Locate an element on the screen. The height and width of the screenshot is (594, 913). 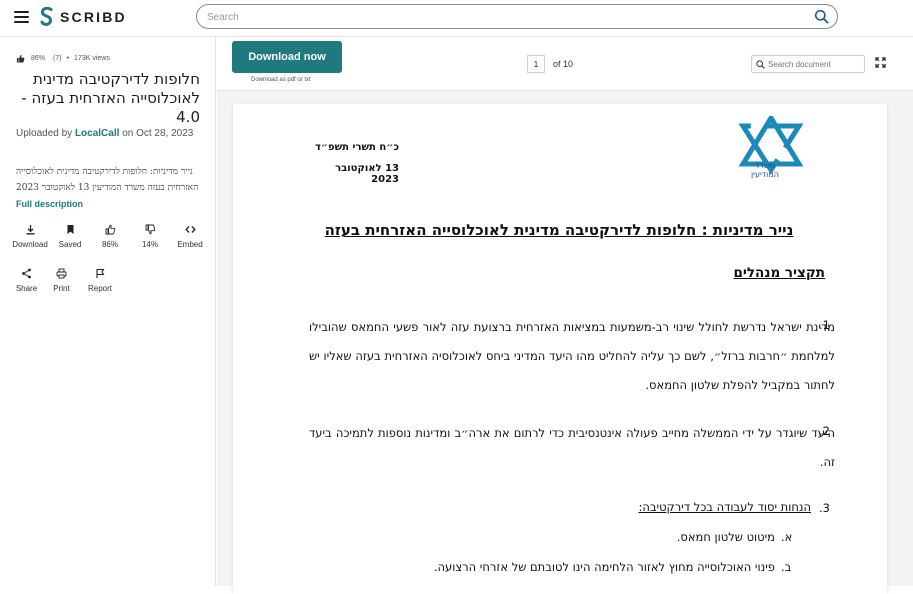
upload-date: on Oct 28, 2023 is located at coordinates (158, 133).